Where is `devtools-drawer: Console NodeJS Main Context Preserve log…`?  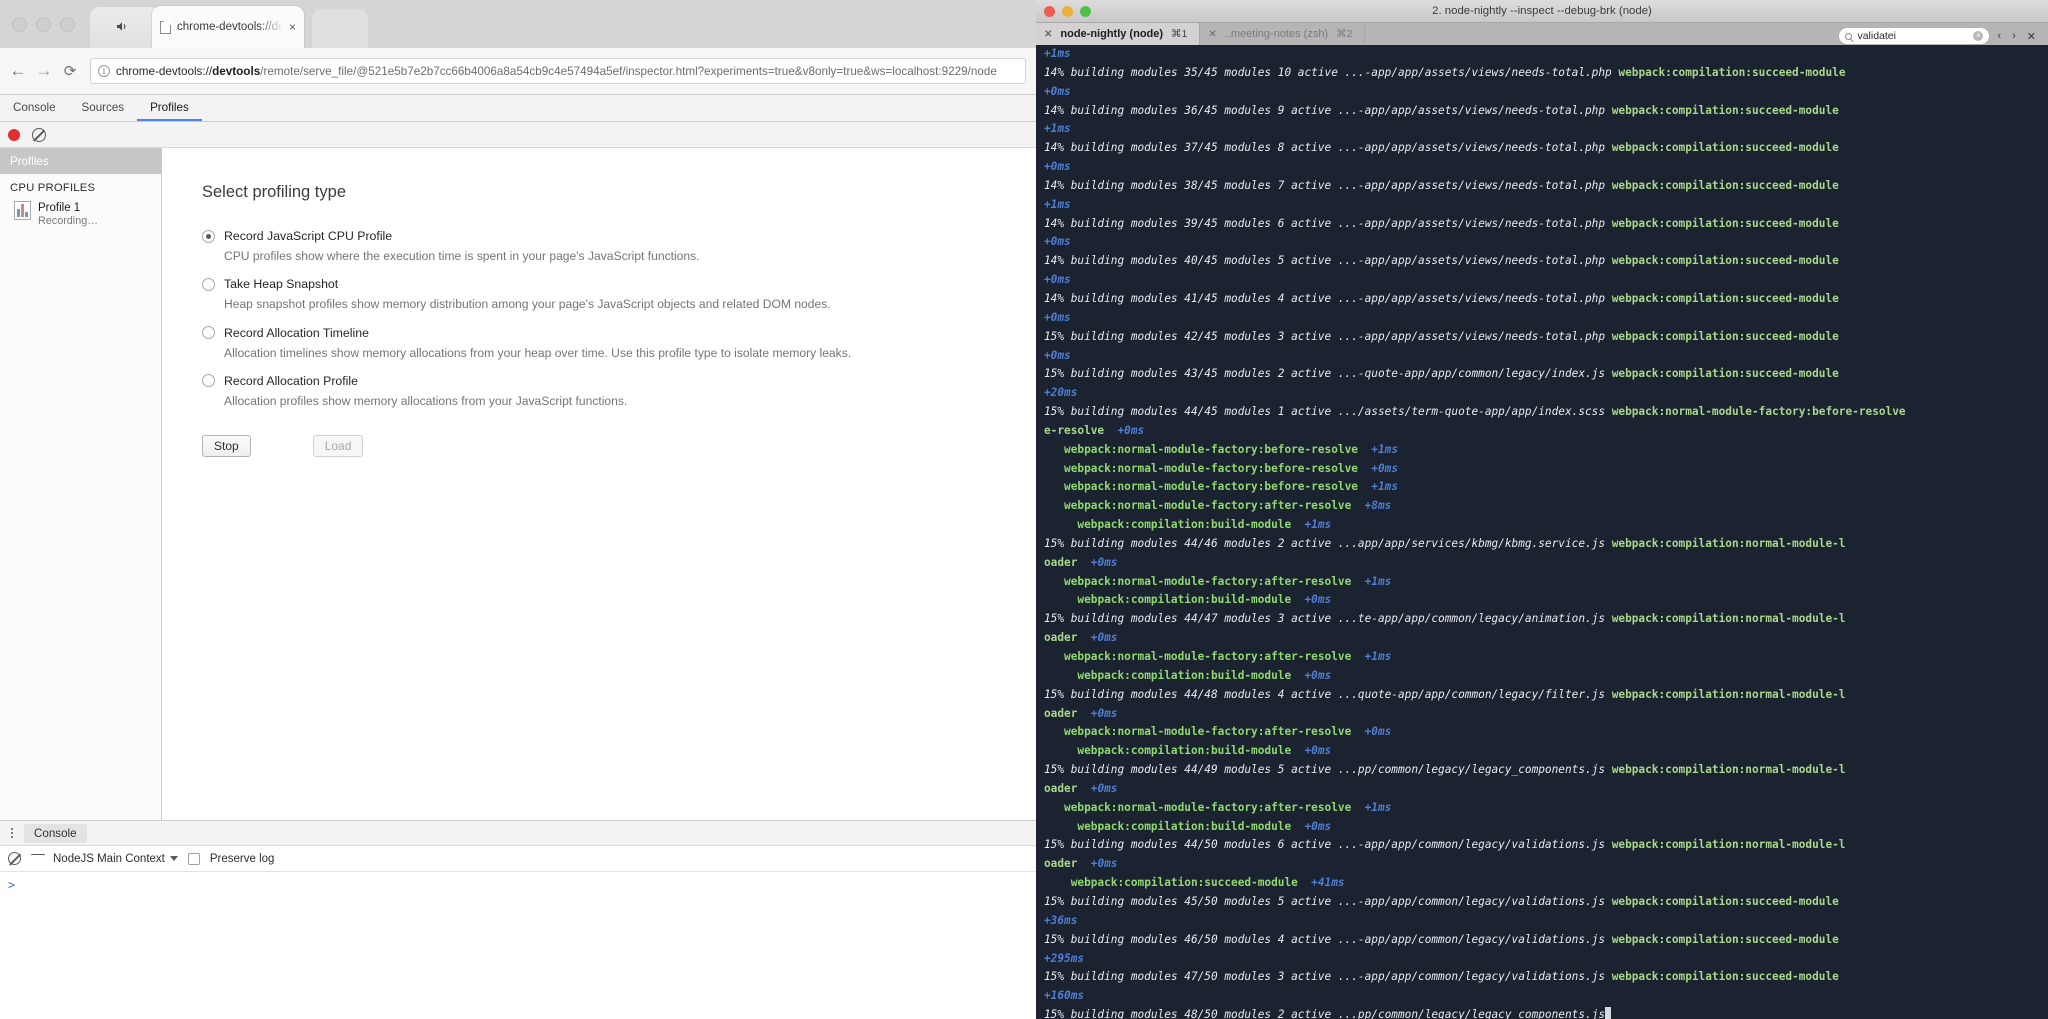 devtools-drawer: Console NodeJS Main Context Preserve log… is located at coordinates (518, 919).